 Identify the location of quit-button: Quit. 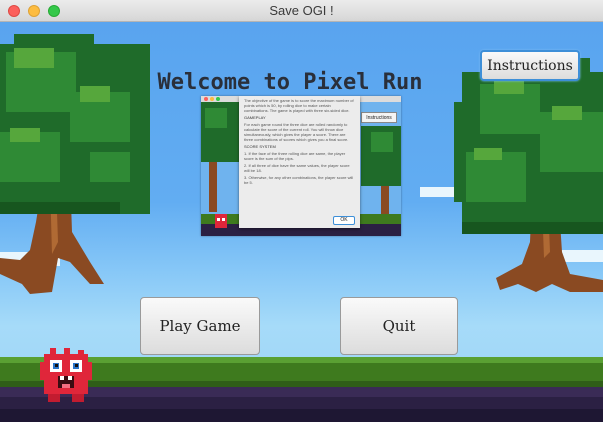
(399, 326).